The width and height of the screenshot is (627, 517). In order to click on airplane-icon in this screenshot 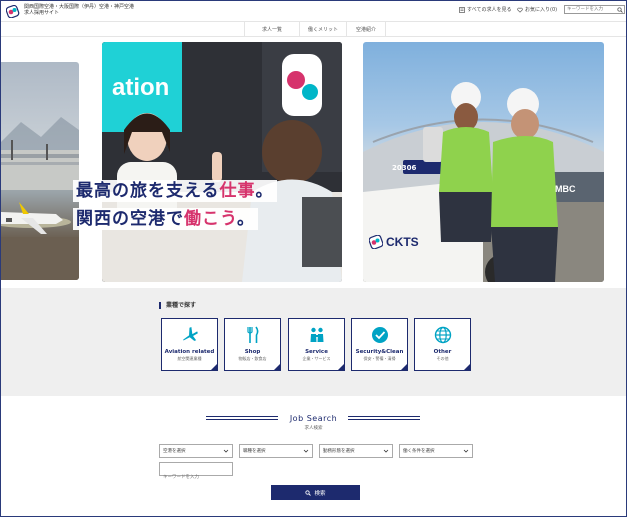, I will do `click(190, 334)`.